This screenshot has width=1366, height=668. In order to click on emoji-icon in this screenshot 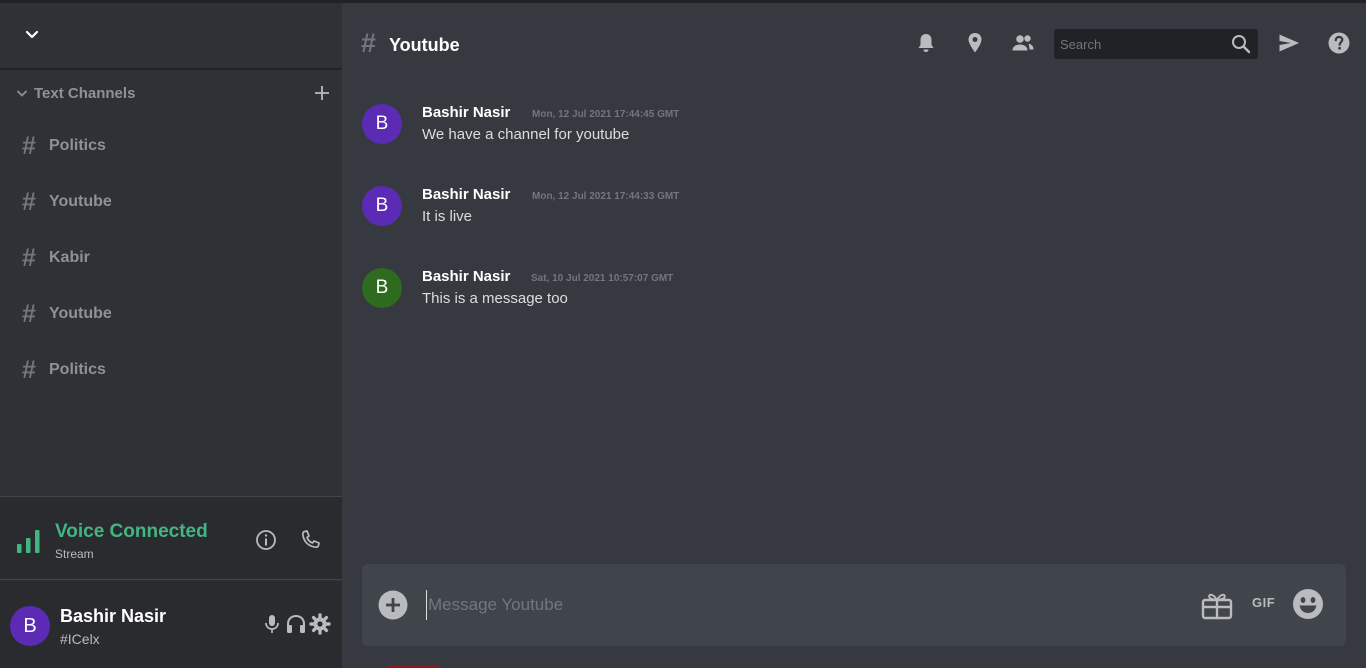, I will do `click(1308, 604)`.